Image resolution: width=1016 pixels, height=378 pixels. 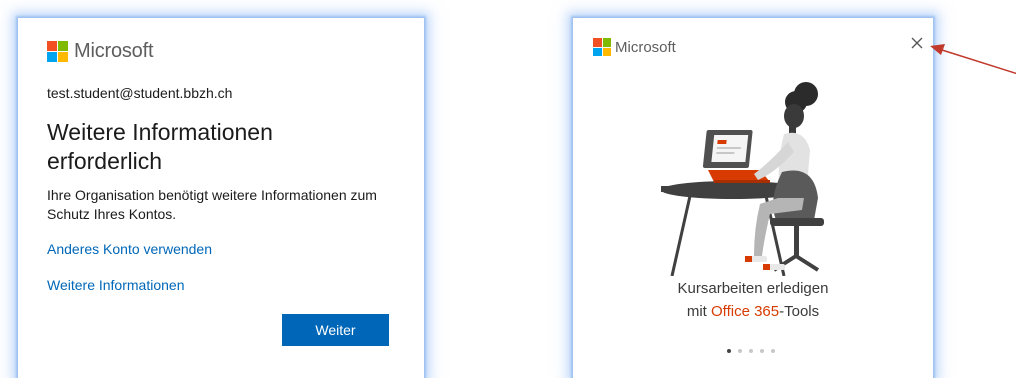 What do you see at coordinates (973, 59) in the screenshot?
I see `annotation-arrow` at bounding box center [973, 59].